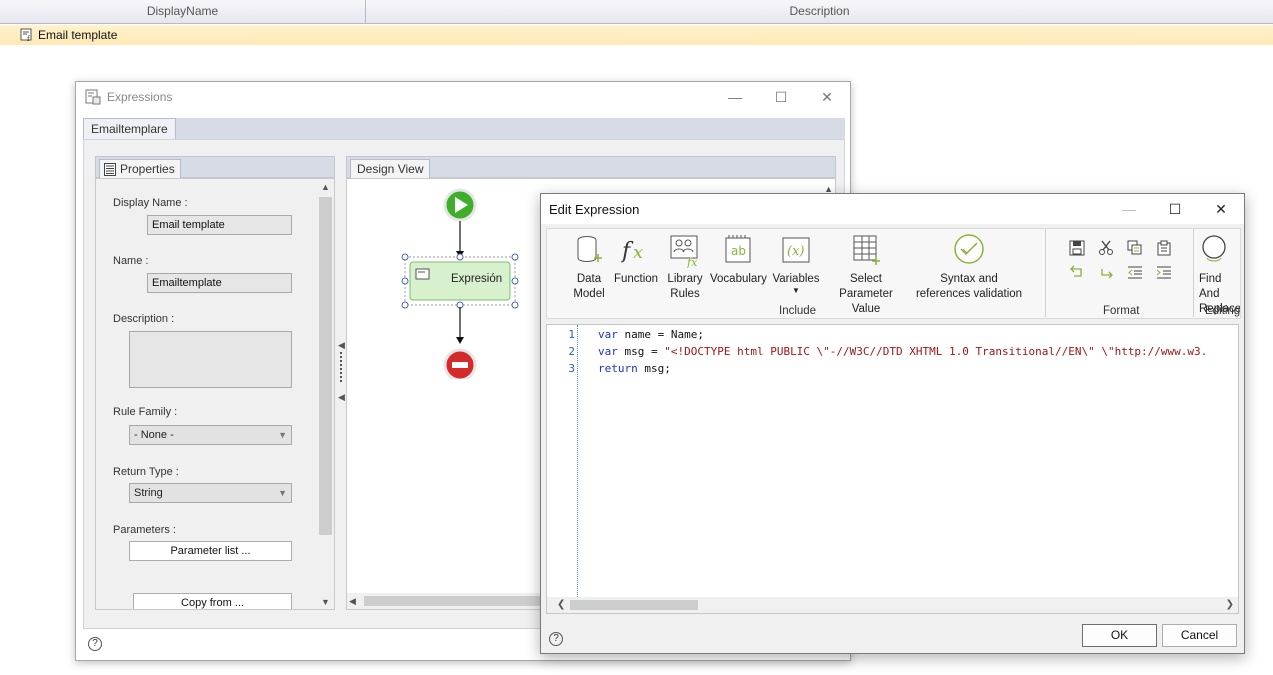 The height and width of the screenshot is (675, 1273). What do you see at coordinates (692, 262) in the screenshot?
I see `svg-text: fx` at bounding box center [692, 262].